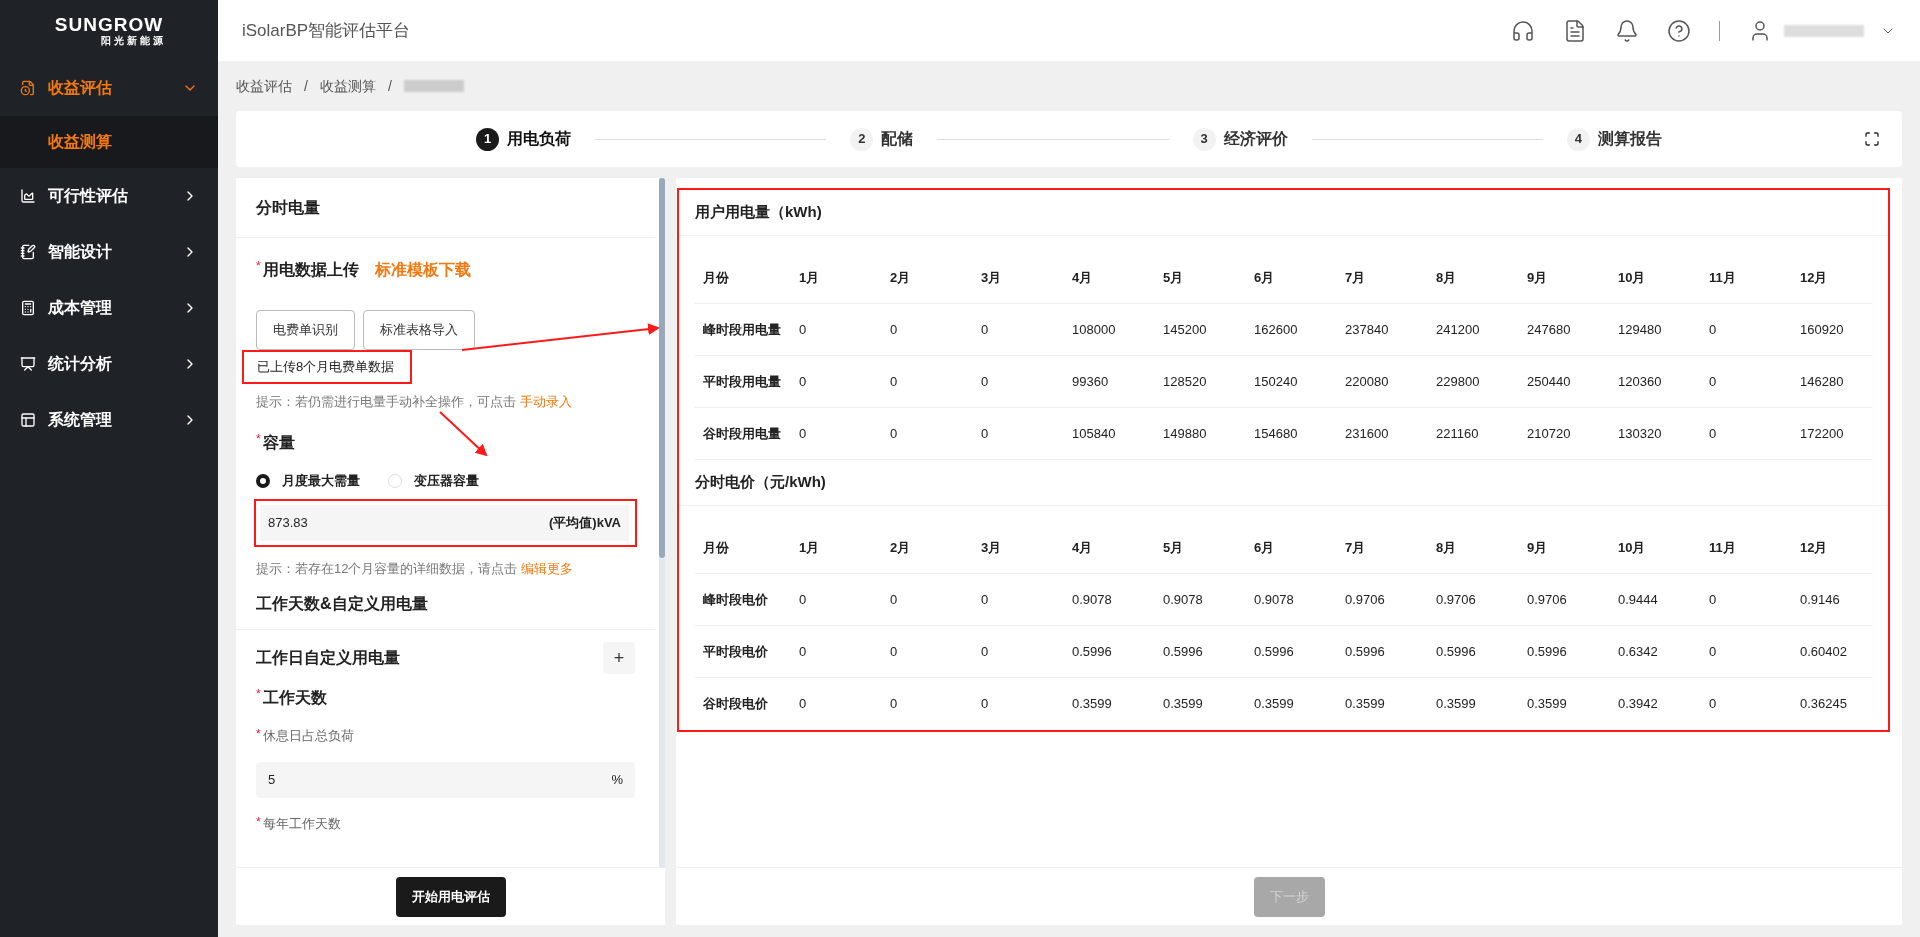 The height and width of the screenshot is (937, 1920). What do you see at coordinates (419, 330) in the screenshot?
I see `upload-button: 标准表格导入` at bounding box center [419, 330].